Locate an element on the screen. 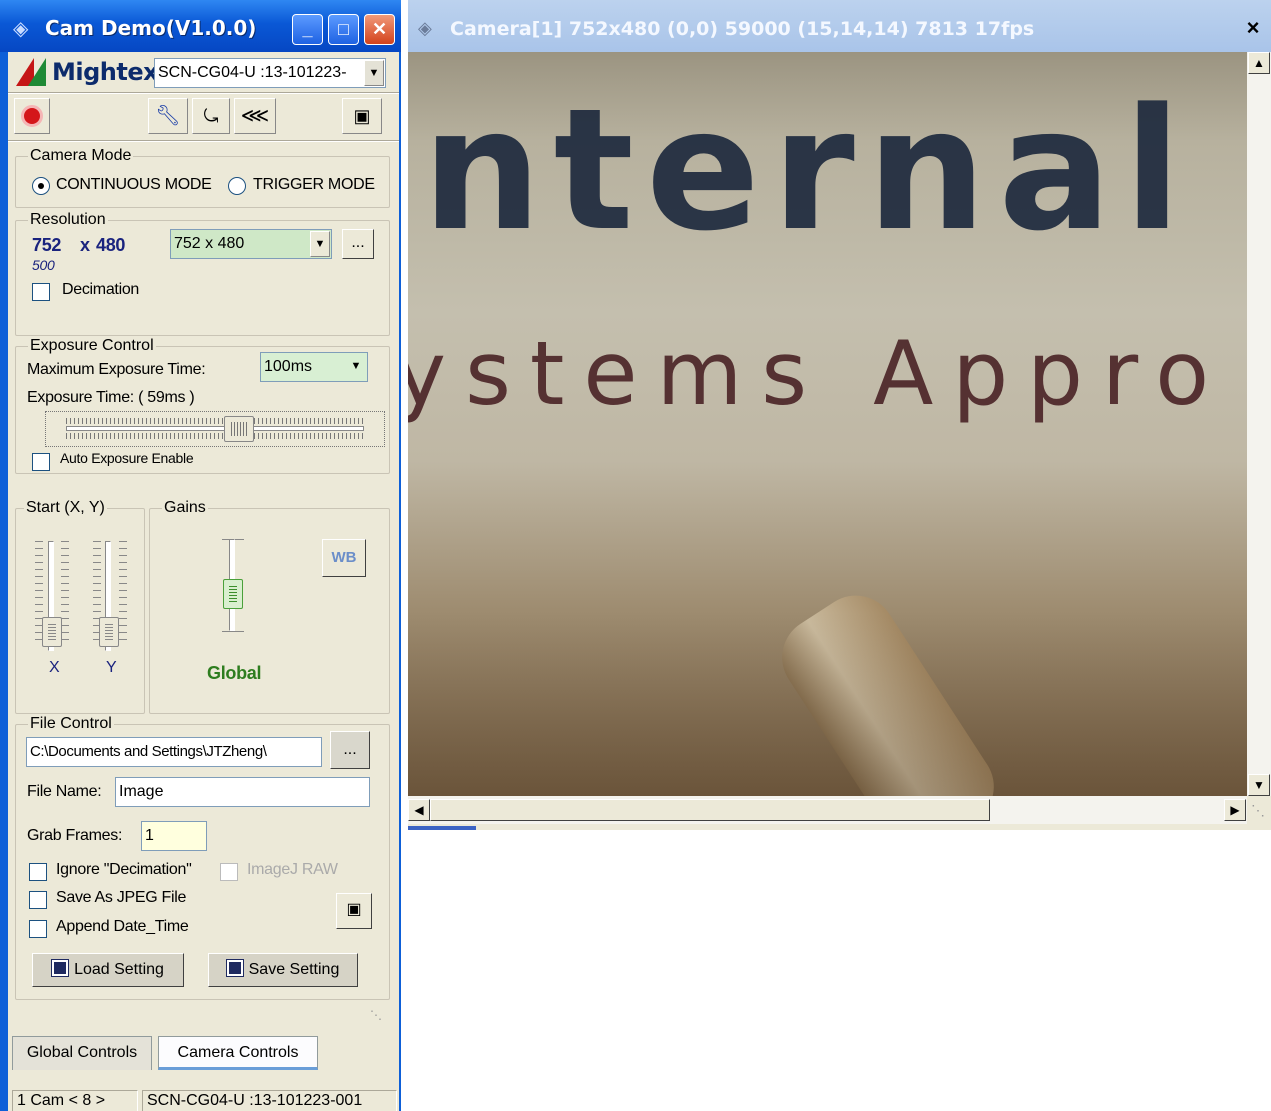  tab-camera-controls: Camera Controls is located at coordinates (238, 1053).